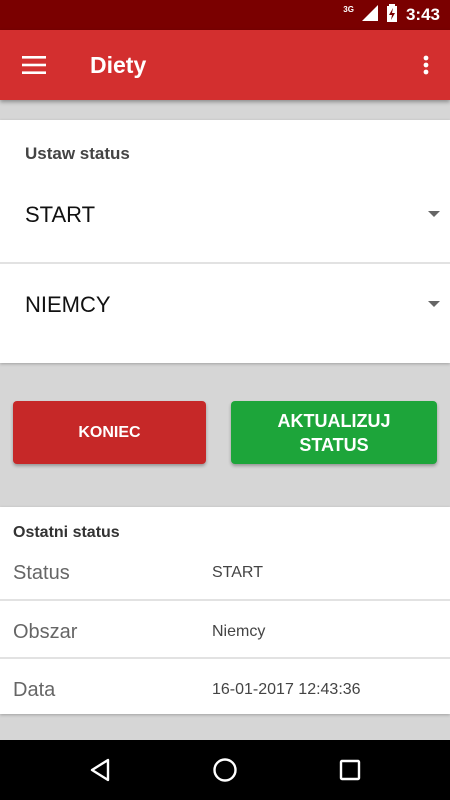 Image resolution: width=450 pixels, height=800 pixels. What do you see at coordinates (225, 215) in the screenshot?
I see `status-dropdown: START` at bounding box center [225, 215].